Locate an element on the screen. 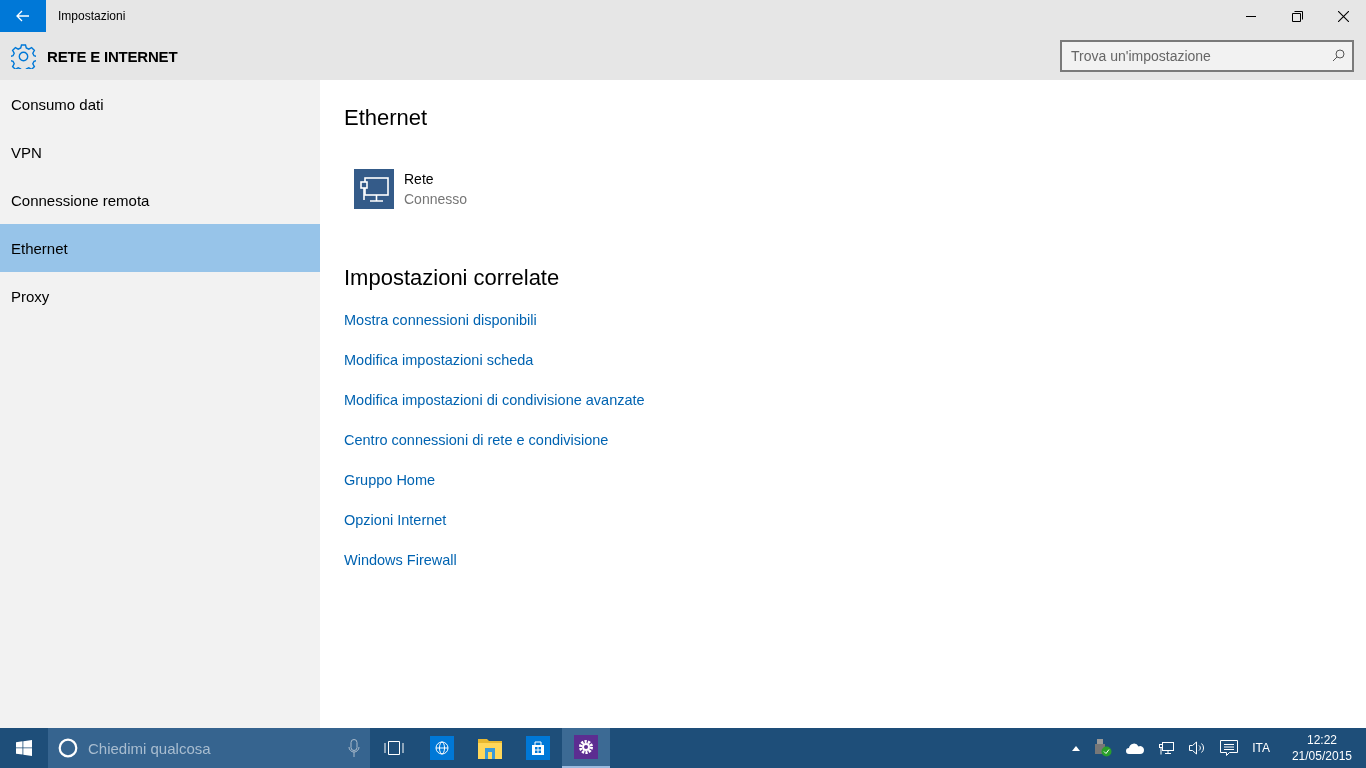 The height and width of the screenshot is (768, 1366). task-view-icon is located at coordinates (394, 748).